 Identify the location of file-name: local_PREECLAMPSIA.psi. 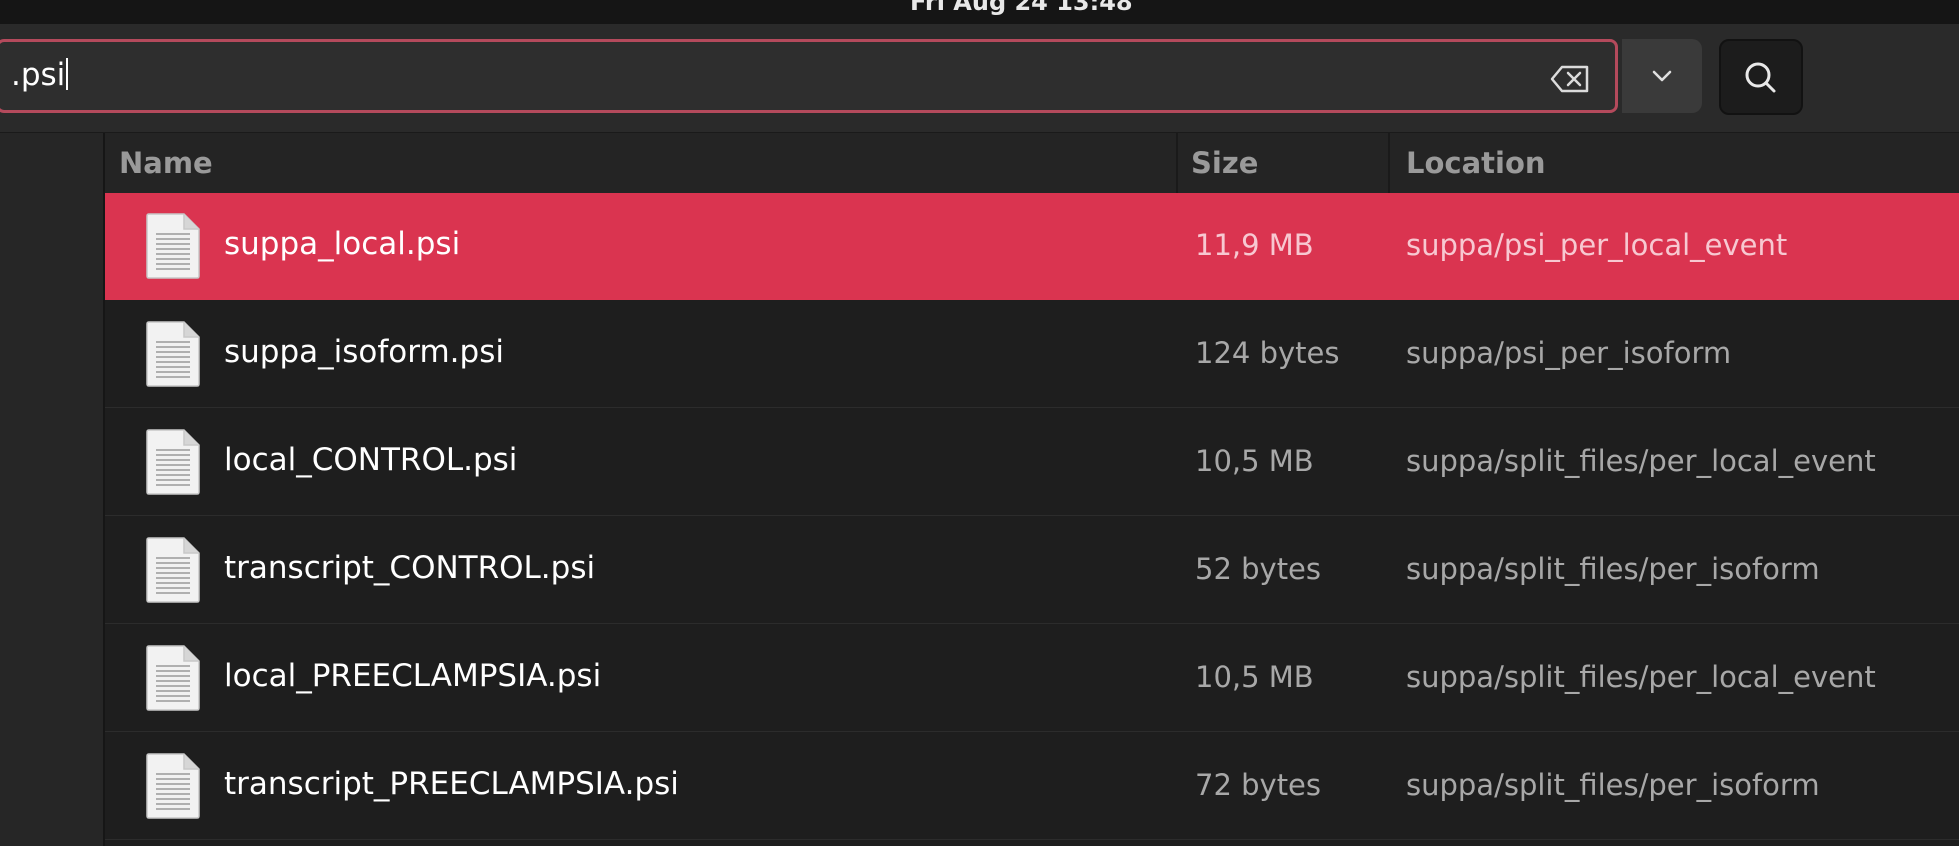
(413, 676).